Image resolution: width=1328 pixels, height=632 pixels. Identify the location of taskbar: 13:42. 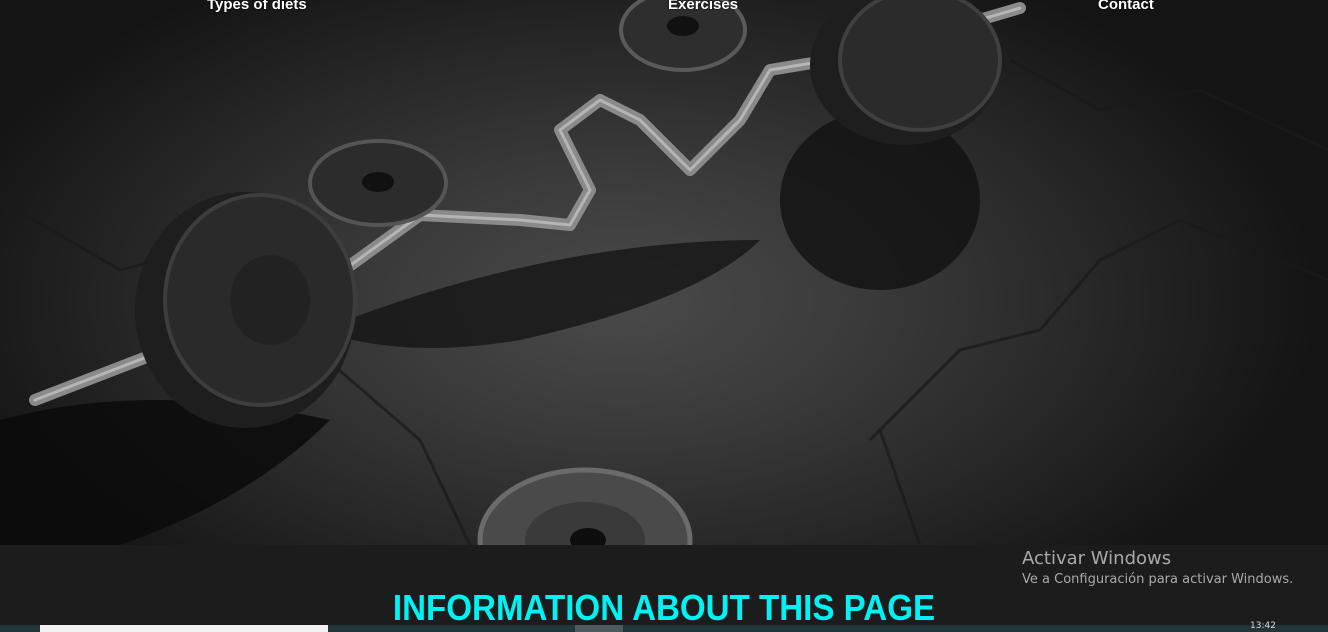
(664, 626).